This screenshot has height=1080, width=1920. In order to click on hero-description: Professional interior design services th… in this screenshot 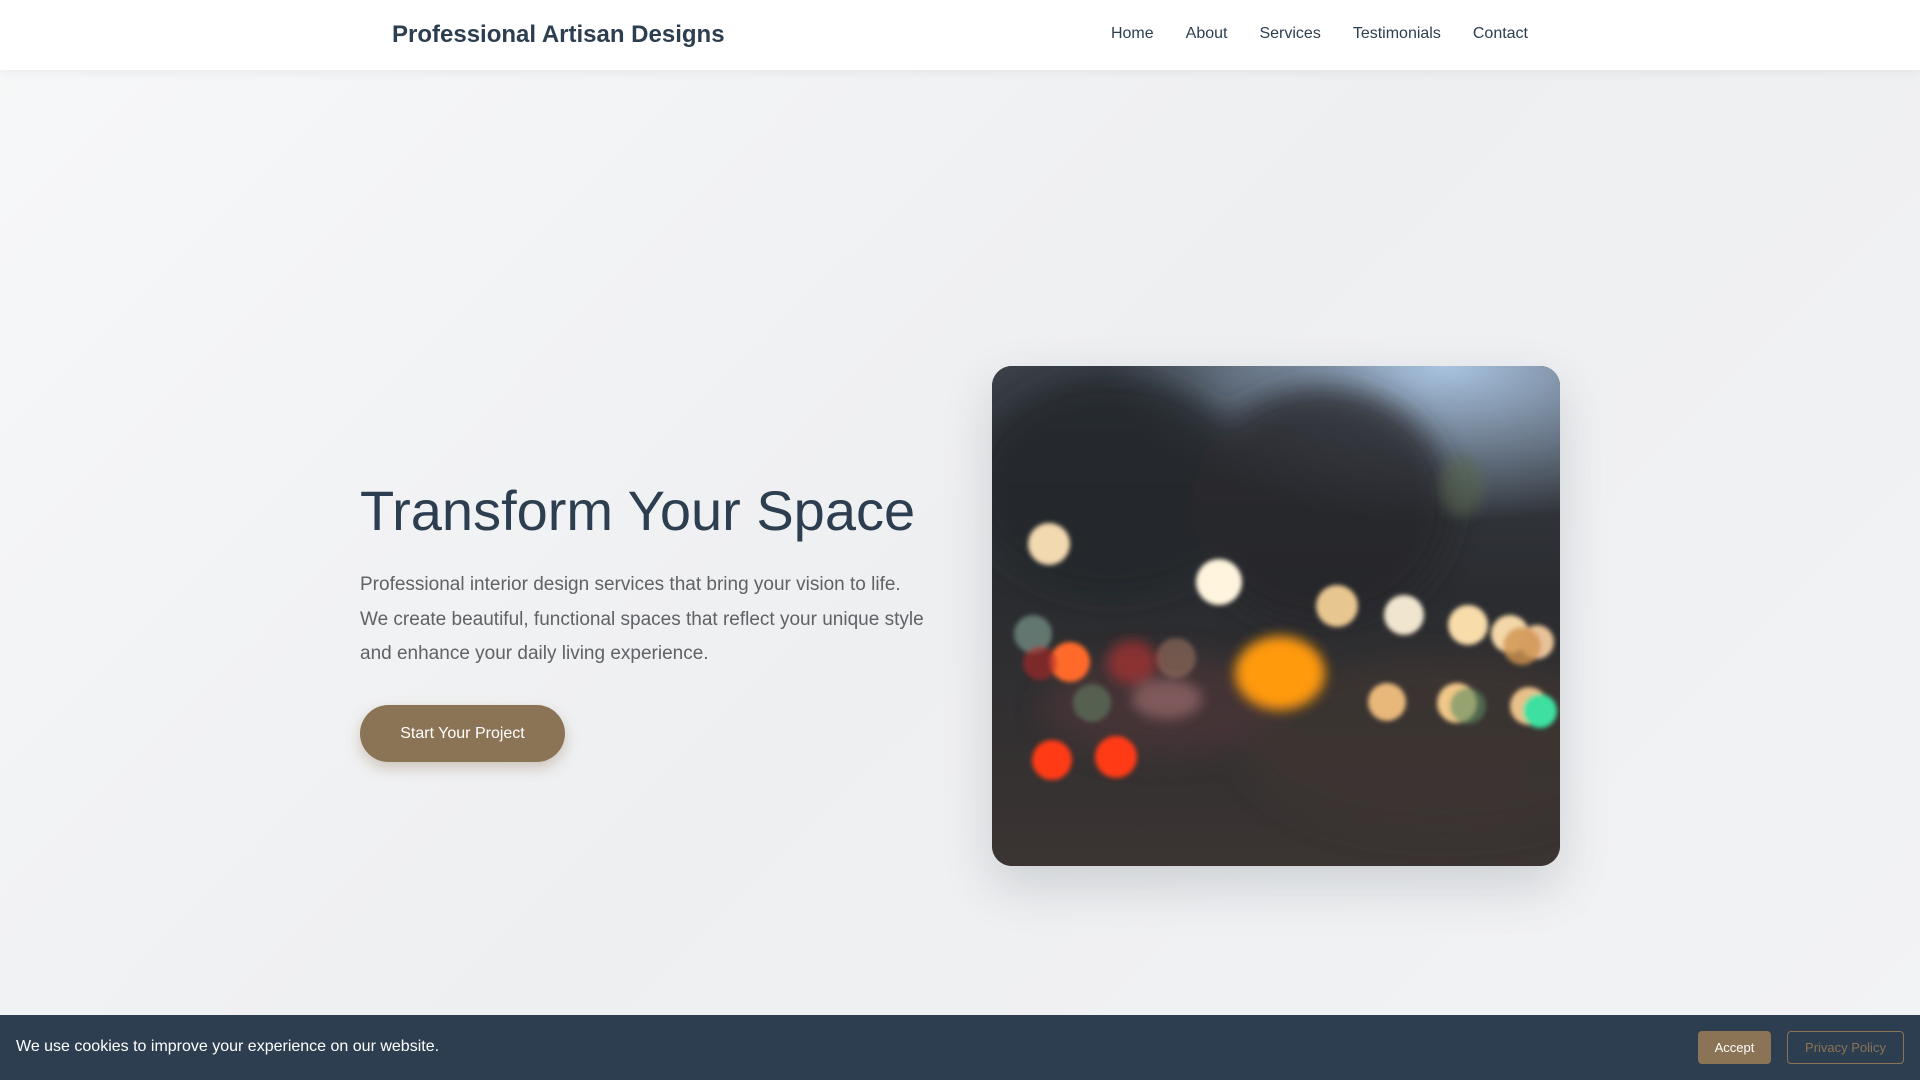, I will do `click(642, 619)`.